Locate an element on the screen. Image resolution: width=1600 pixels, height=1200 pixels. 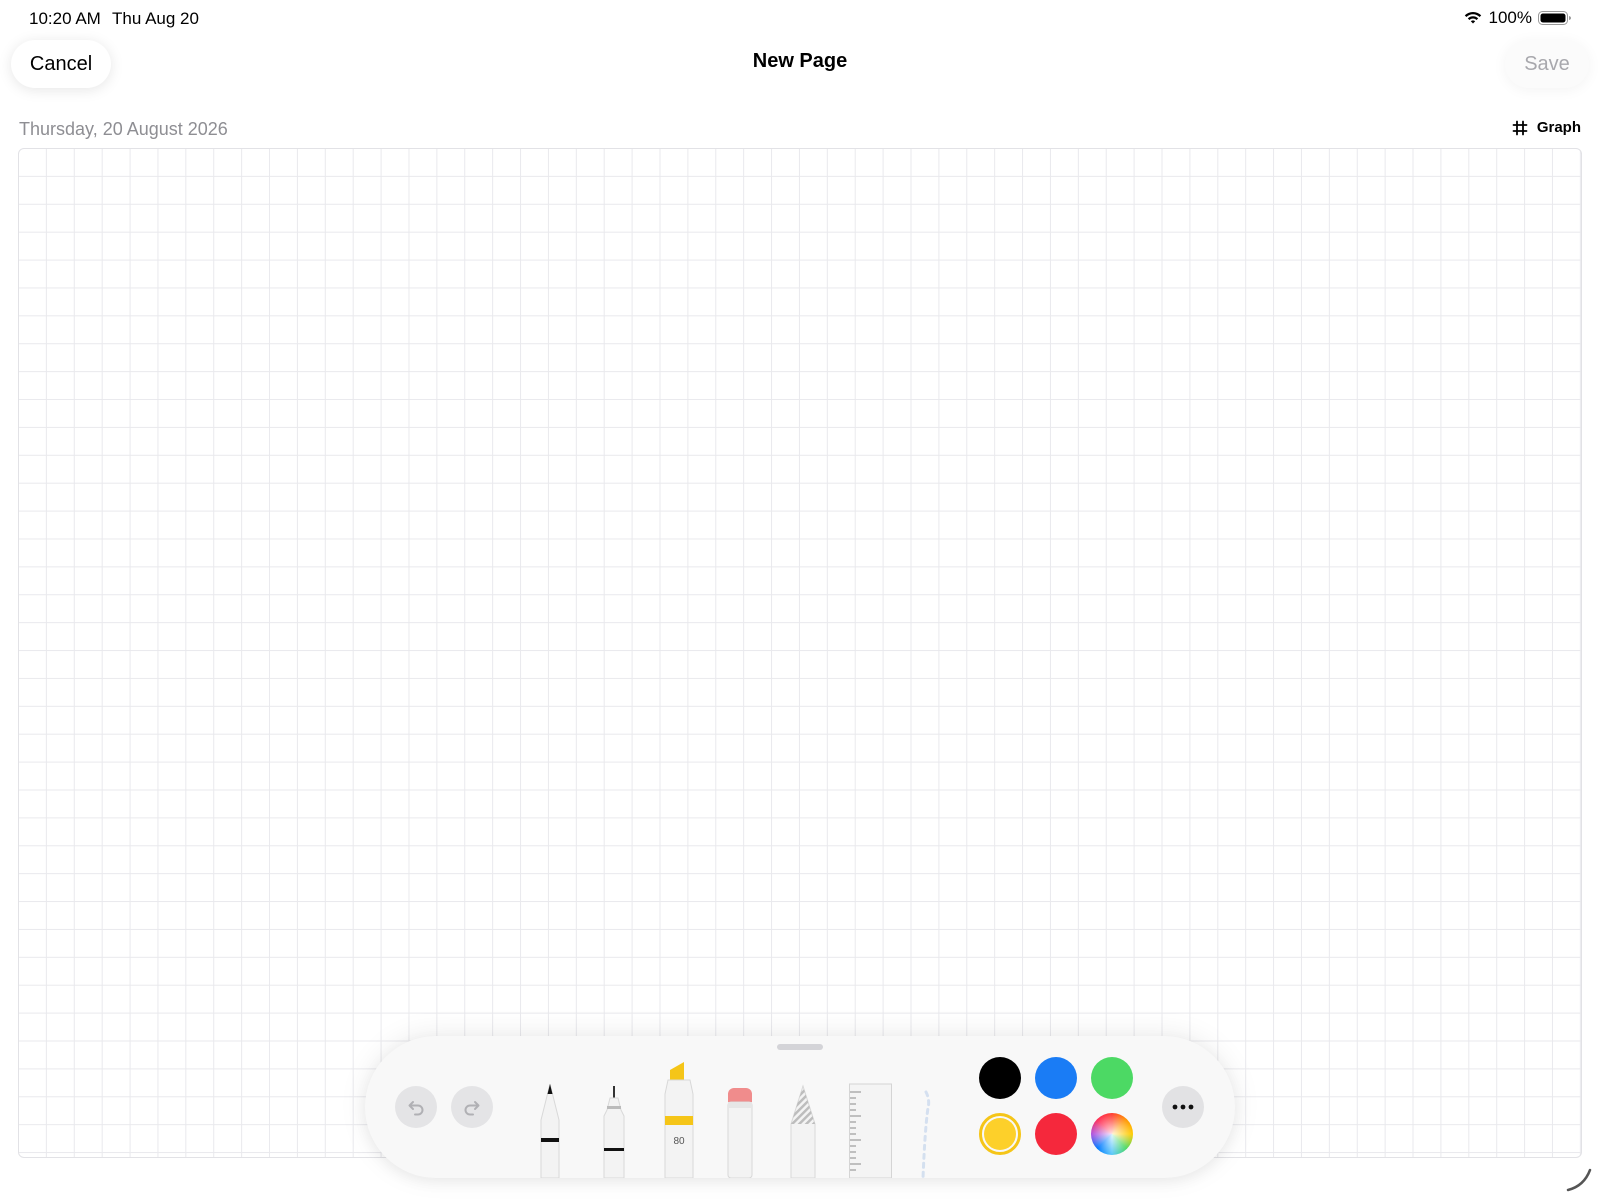
ruler-tool is located at coordinates (871, 1130).